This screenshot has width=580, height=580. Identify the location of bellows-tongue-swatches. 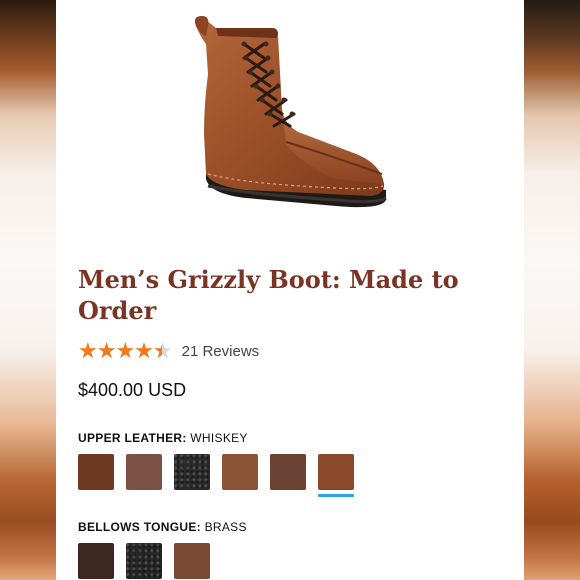
(144, 561).